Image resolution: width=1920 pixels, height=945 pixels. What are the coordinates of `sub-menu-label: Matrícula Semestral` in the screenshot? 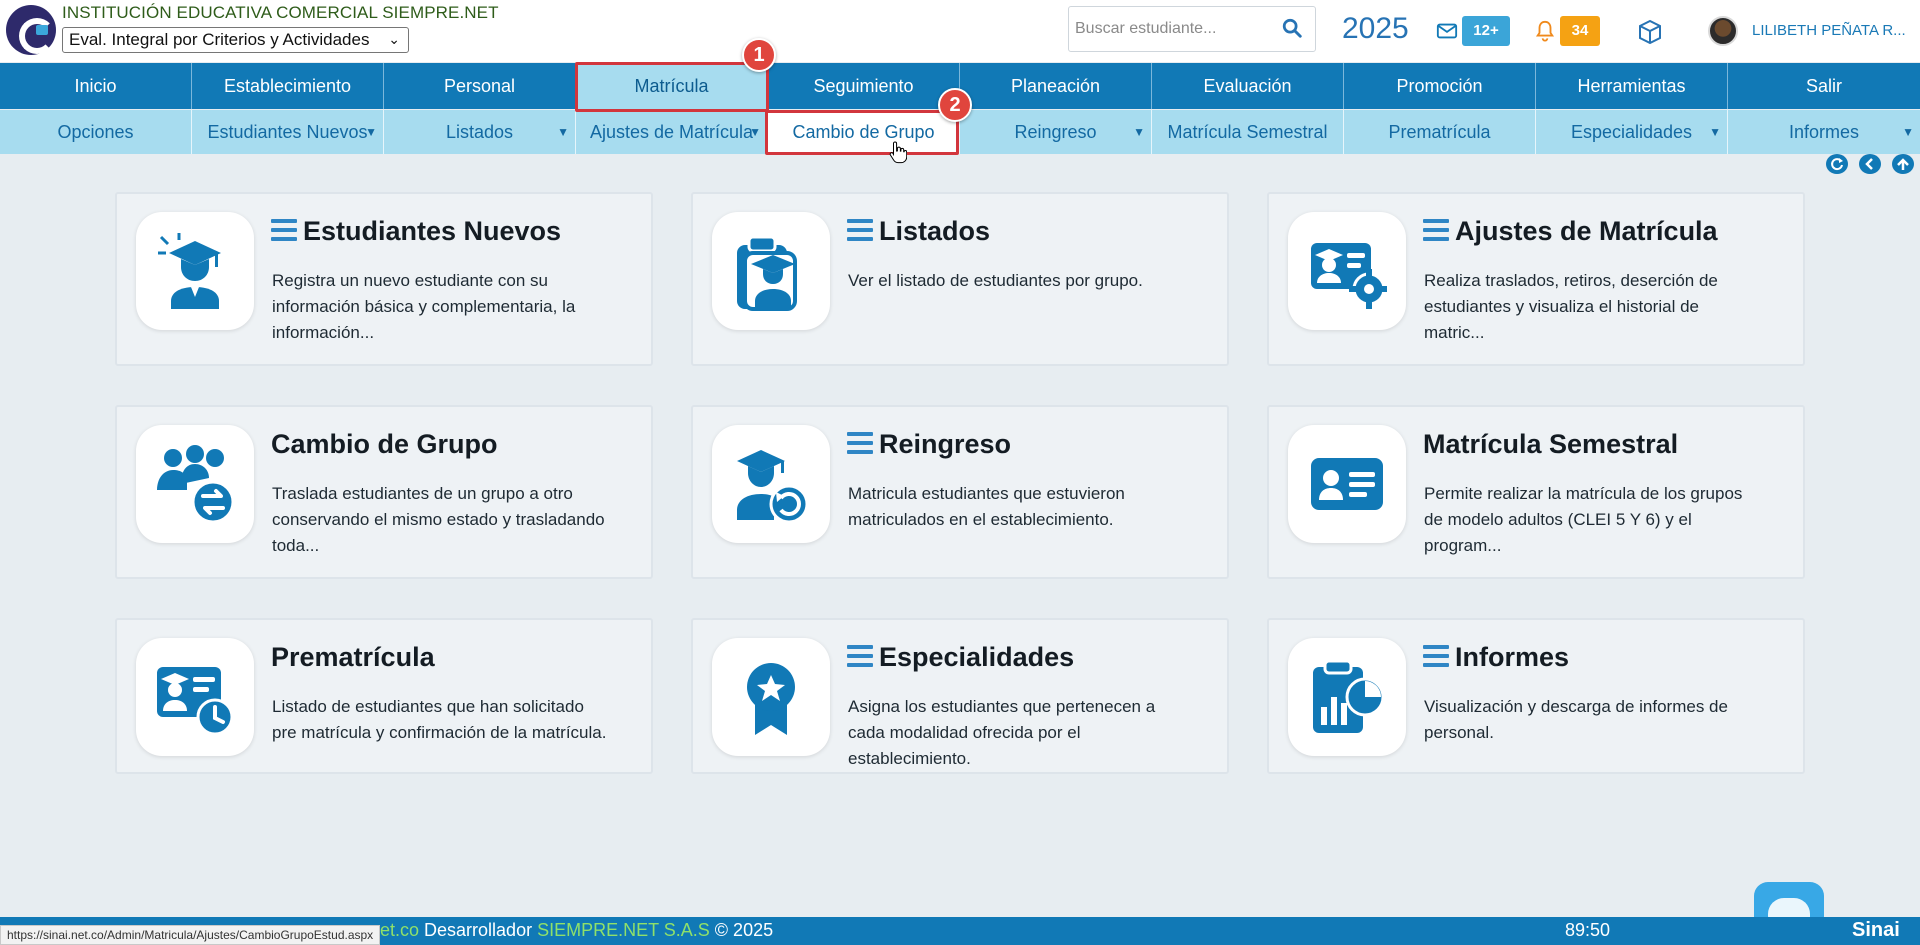 It's located at (1247, 132).